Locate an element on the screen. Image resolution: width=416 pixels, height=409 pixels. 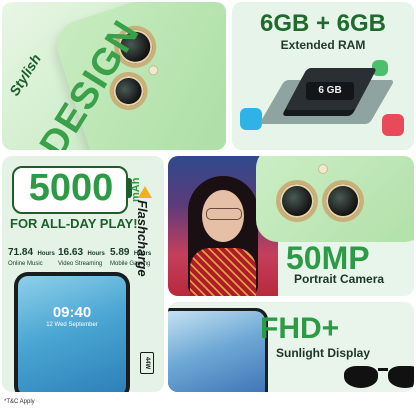
stat-value: 5.89 is located at coordinates (120, 252).